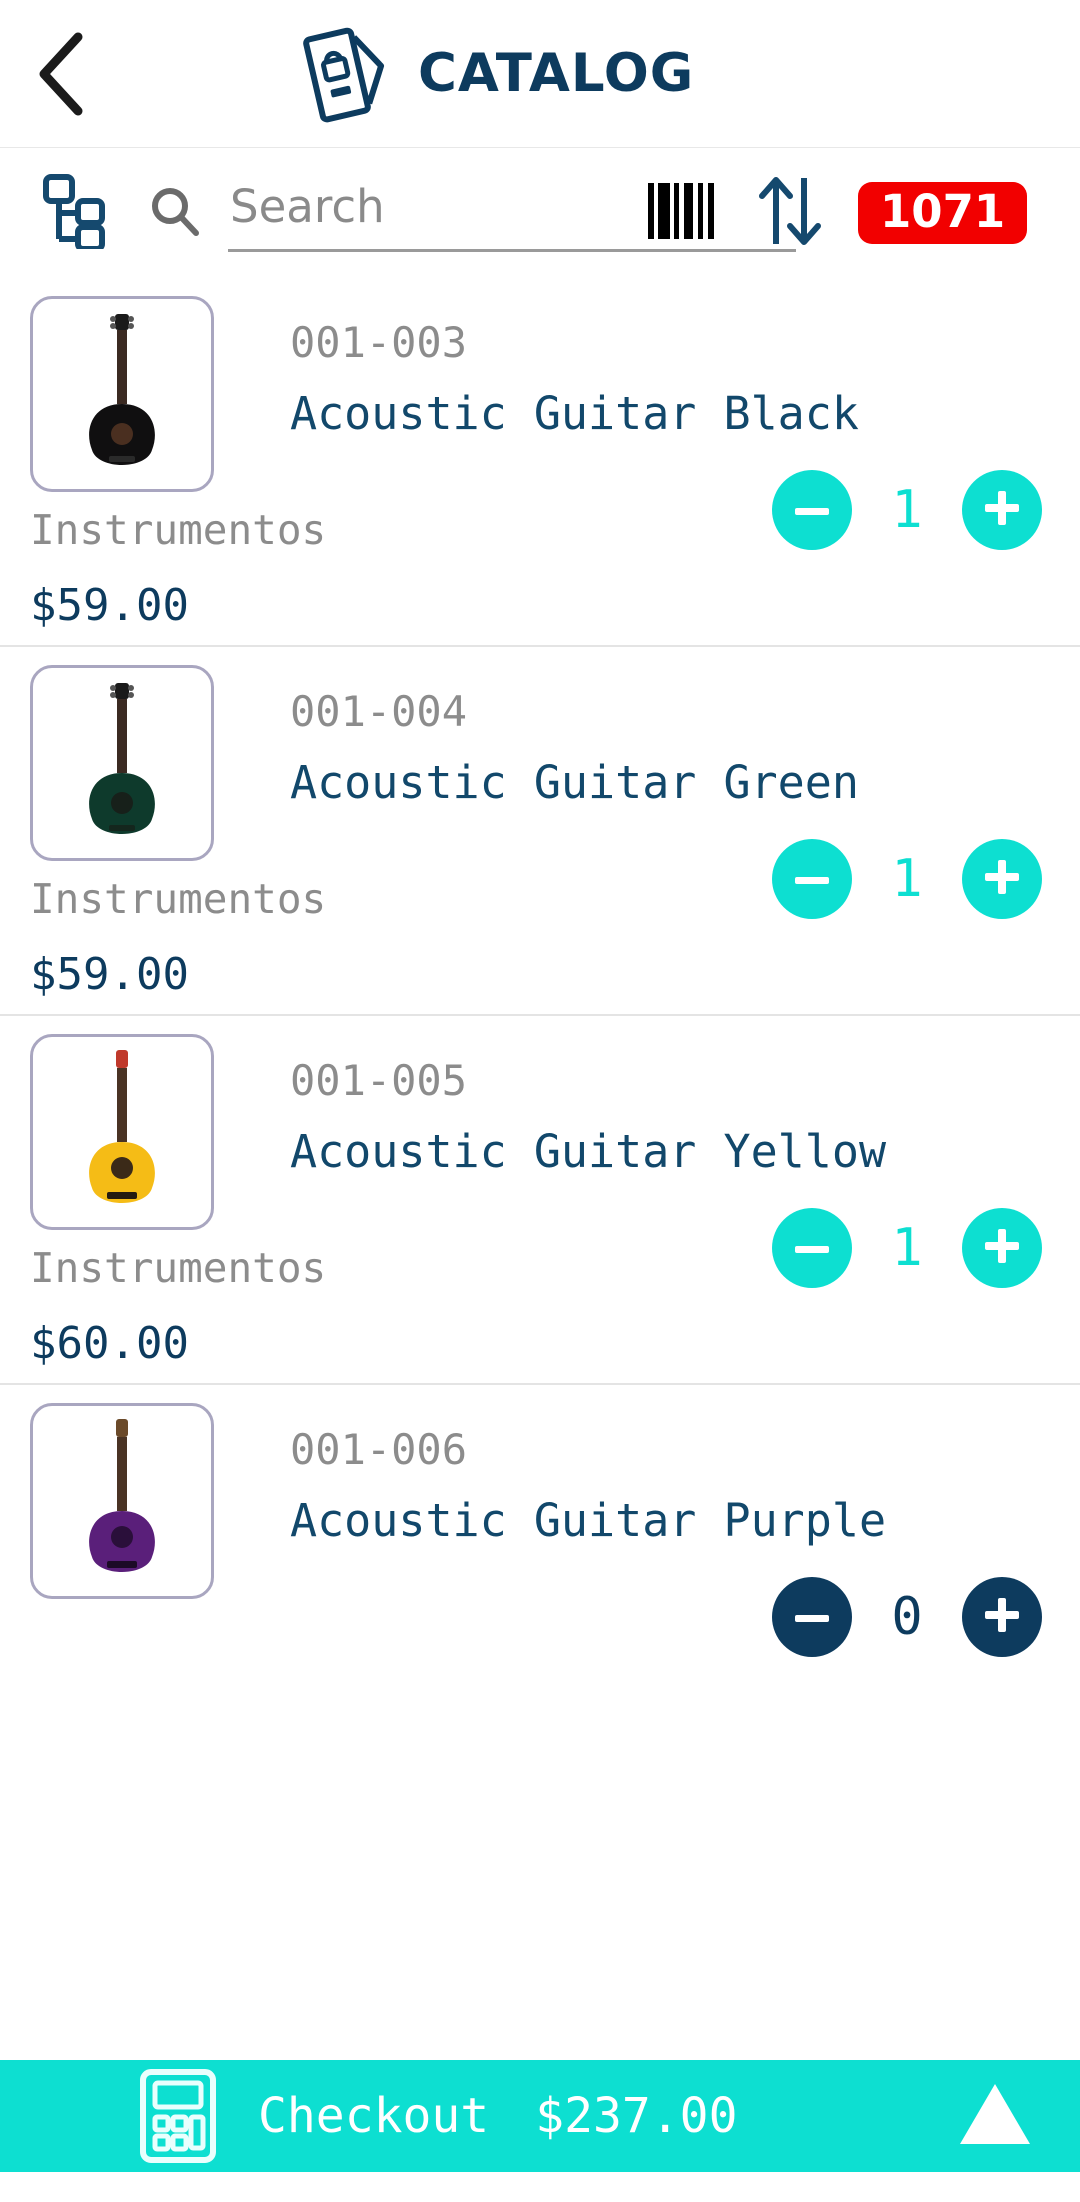 The image size is (1080, 2202). Describe the element at coordinates (574, 413) in the screenshot. I see `product-name: Acoustic Guitar Black` at that location.